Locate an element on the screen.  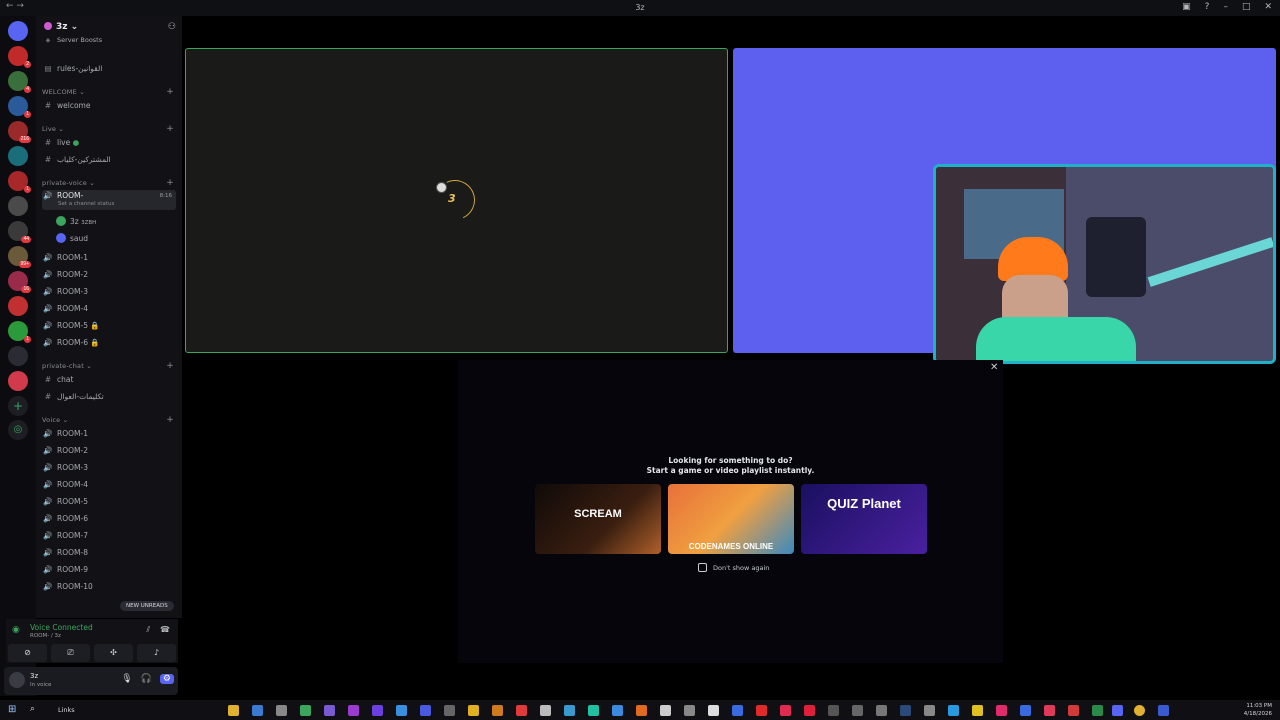
steam-icon is located at coordinates (905, 710).